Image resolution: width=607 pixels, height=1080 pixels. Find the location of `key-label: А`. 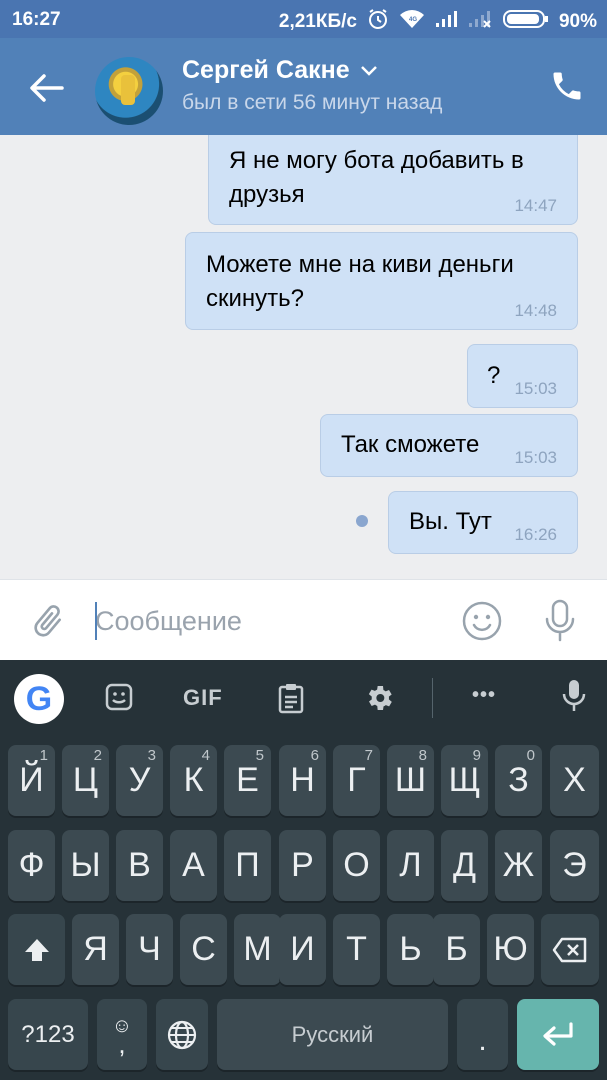

key-label: А is located at coordinates (193, 865).